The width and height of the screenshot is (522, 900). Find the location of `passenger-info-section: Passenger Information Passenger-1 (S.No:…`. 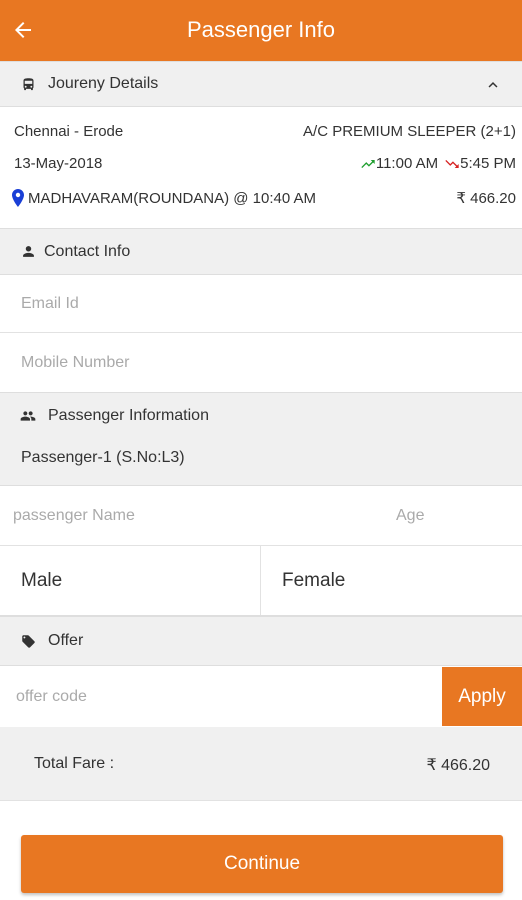

passenger-info-section: Passenger Information Passenger-1 (S.No:… is located at coordinates (261, 439).